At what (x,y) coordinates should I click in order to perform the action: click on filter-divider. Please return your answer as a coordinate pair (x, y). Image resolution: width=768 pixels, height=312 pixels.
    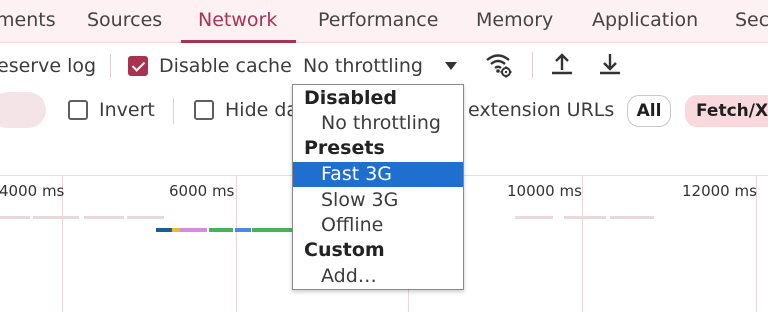
    Looking at the image, I should click on (173, 111).